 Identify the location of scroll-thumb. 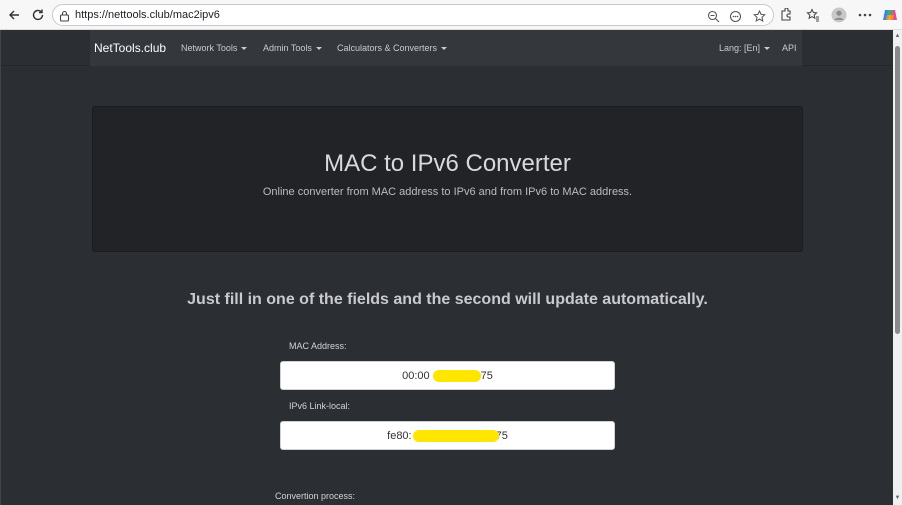
(897, 190).